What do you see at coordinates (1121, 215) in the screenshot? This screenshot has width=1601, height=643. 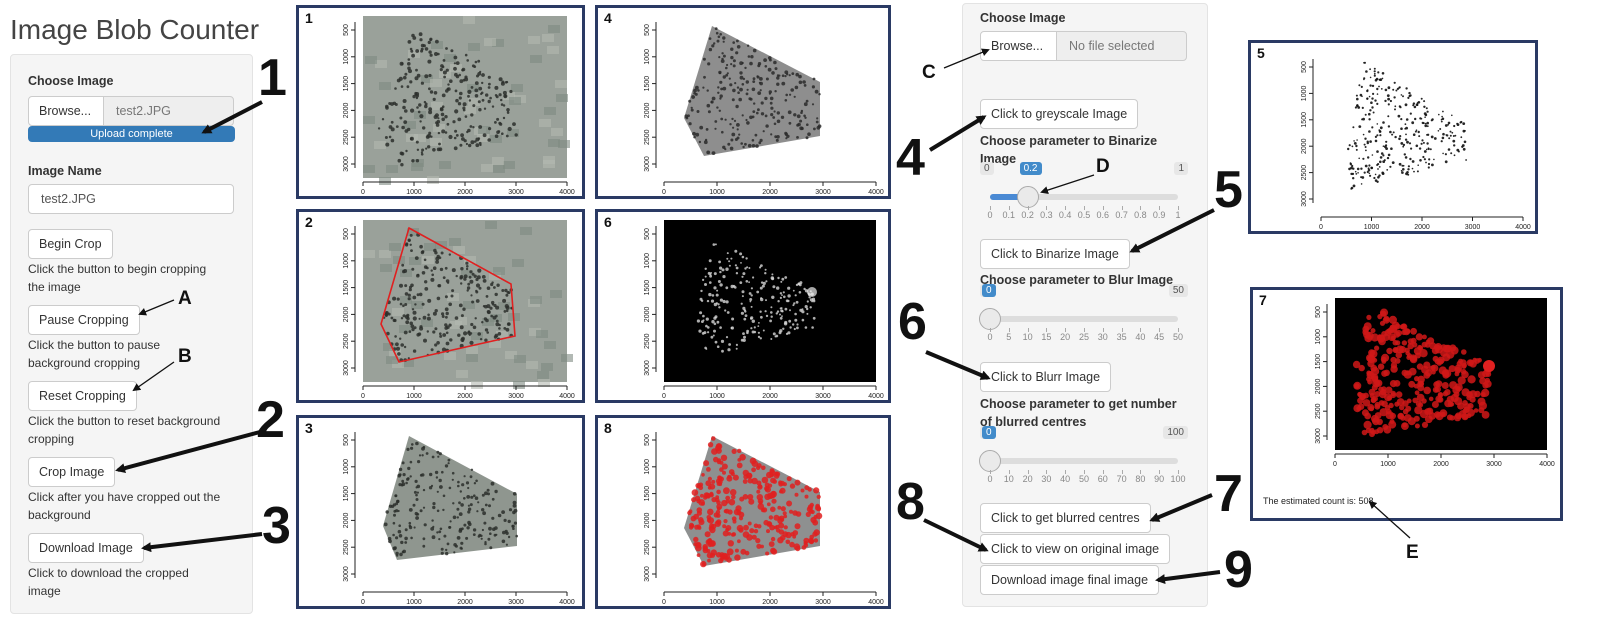 I see `slider-tick-label: 0.7` at bounding box center [1121, 215].